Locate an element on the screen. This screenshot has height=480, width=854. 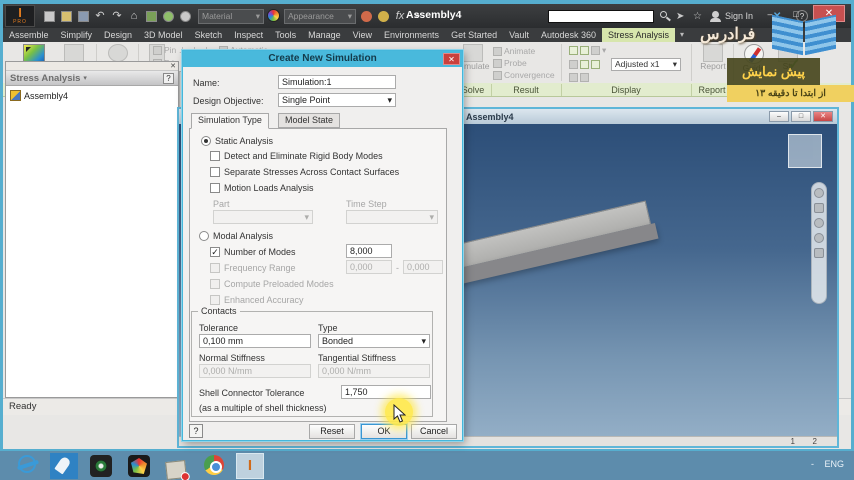
globe-help-icon is located at coordinates (185, 16).